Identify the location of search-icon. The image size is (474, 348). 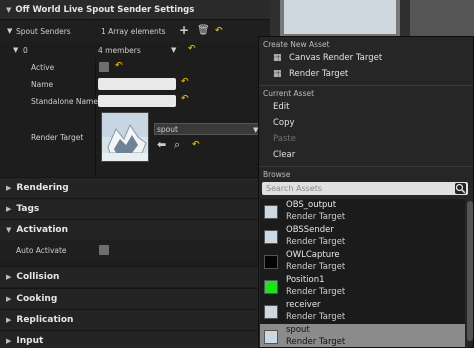
(460, 188).